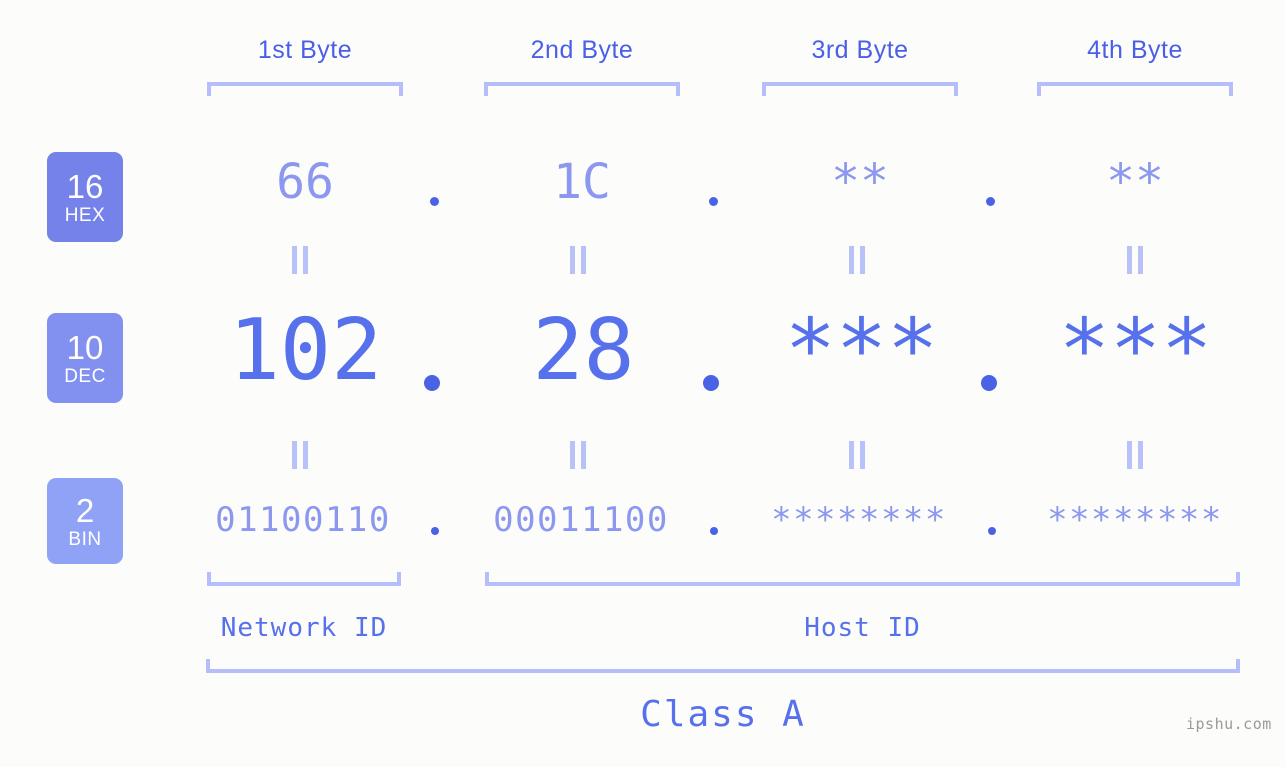 Image resolution: width=1285 pixels, height=767 pixels. Describe the element at coordinates (85, 186) in the screenshot. I see `radix-badge-hex-number: 16` at that location.